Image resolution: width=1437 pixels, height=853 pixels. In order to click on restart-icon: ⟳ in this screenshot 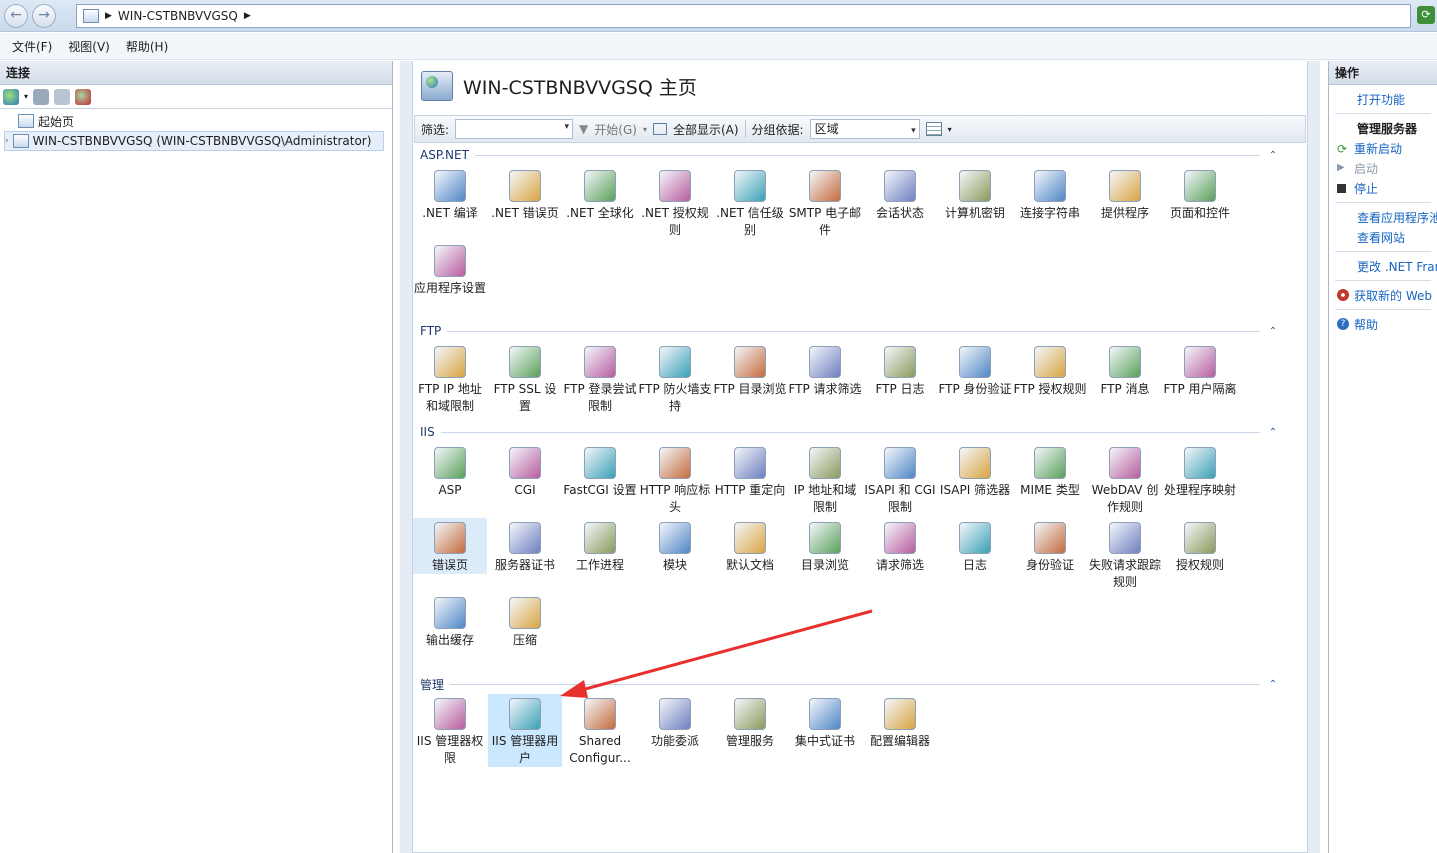, I will do `click(1342, 149)`.